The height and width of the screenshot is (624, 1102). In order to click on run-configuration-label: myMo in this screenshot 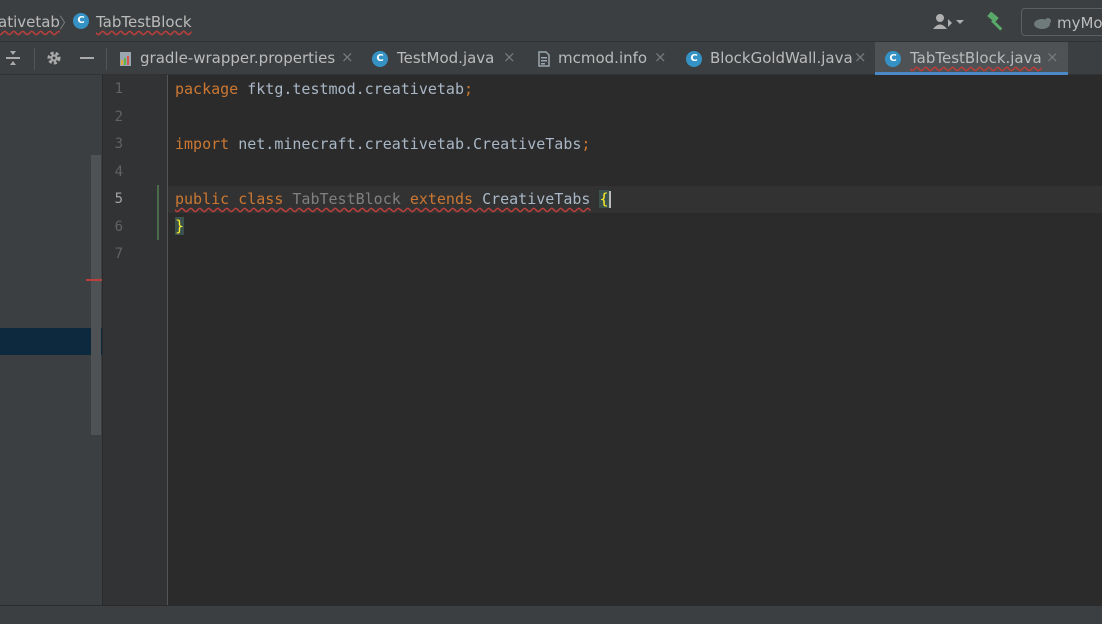, I will do `click(1079, 23)`.